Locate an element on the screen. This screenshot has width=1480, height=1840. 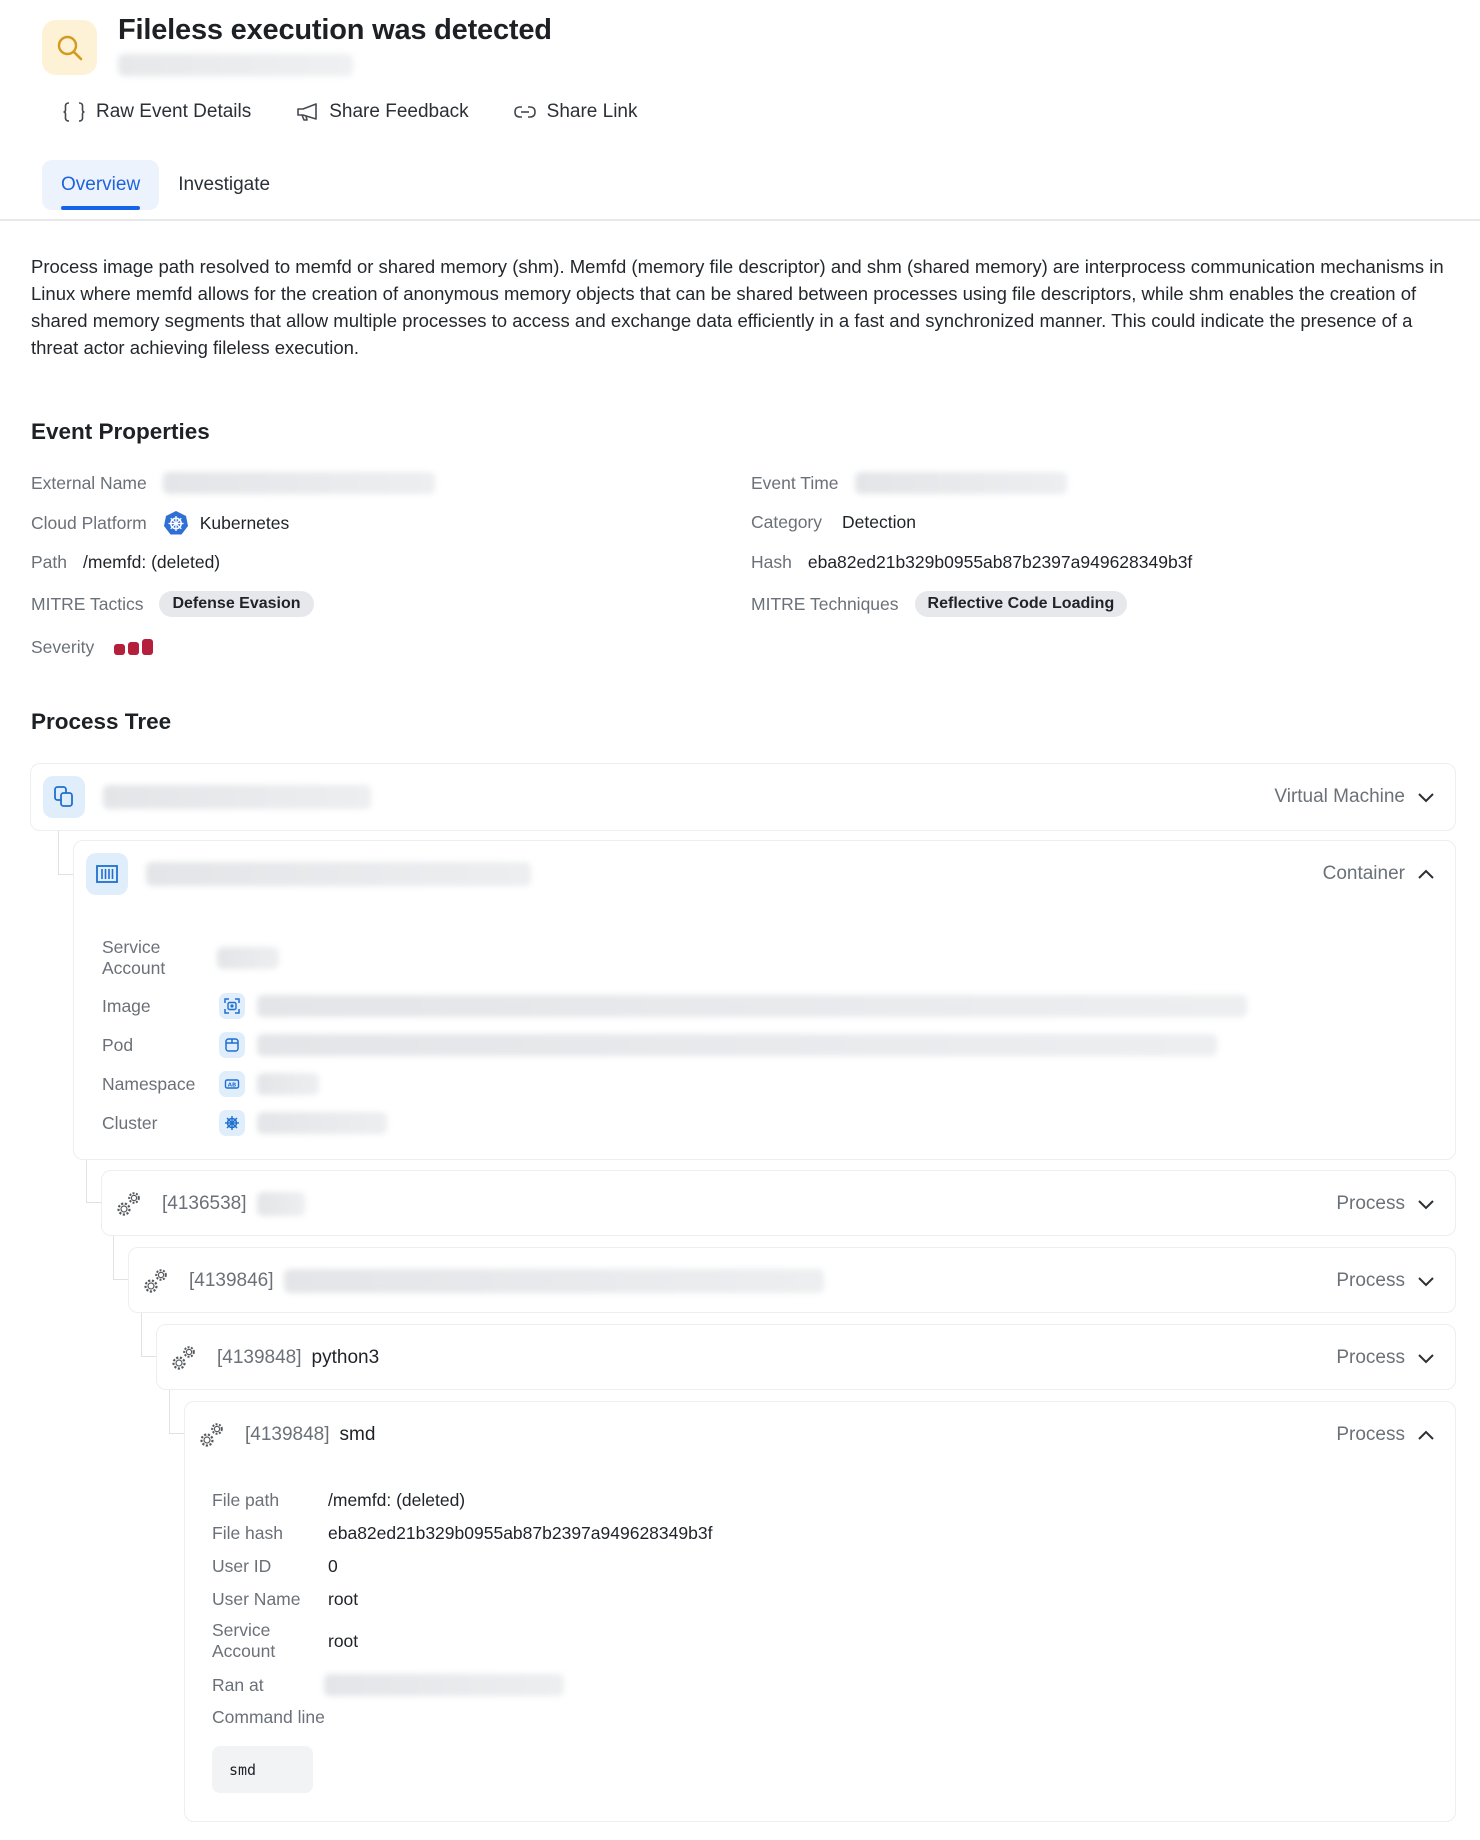
namespace-label: Namespace is located at coordinates (149, 1083).